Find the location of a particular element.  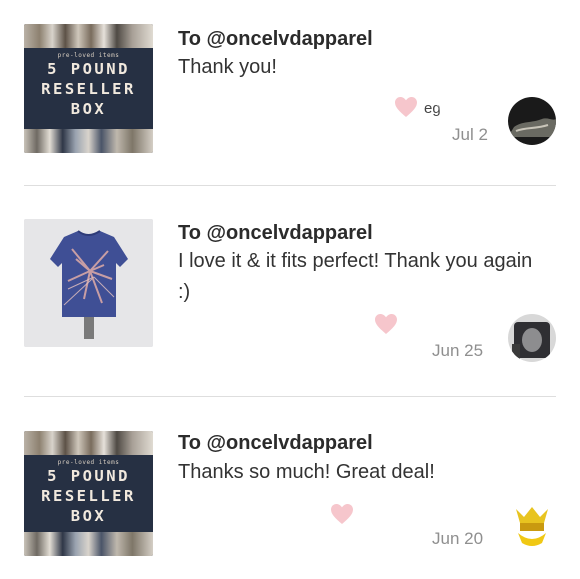

listing-thumbnail is located at coordinates (88, 283).